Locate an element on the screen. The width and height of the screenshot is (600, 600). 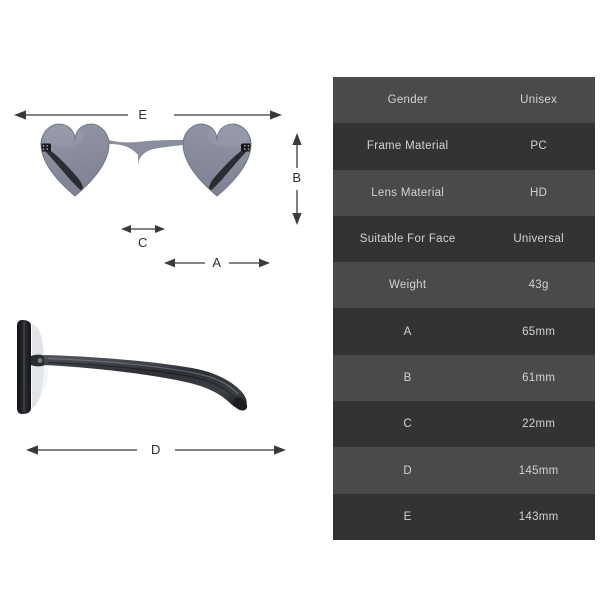
table-row: Weight 43g is located at coordinates (464, 285).